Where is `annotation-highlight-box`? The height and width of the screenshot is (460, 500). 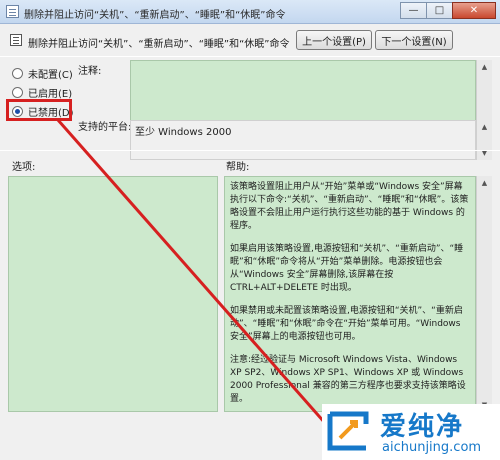
annotation-highlight-box is located at coordinates (39, 110).